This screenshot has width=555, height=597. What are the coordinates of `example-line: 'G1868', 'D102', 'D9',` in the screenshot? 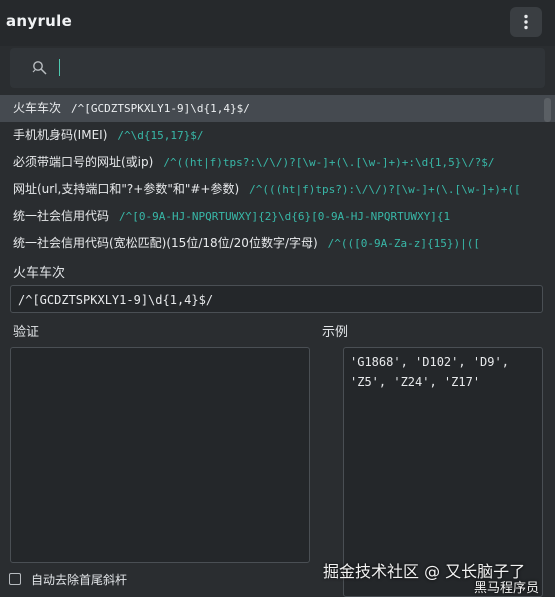 It's located at (429, 362).